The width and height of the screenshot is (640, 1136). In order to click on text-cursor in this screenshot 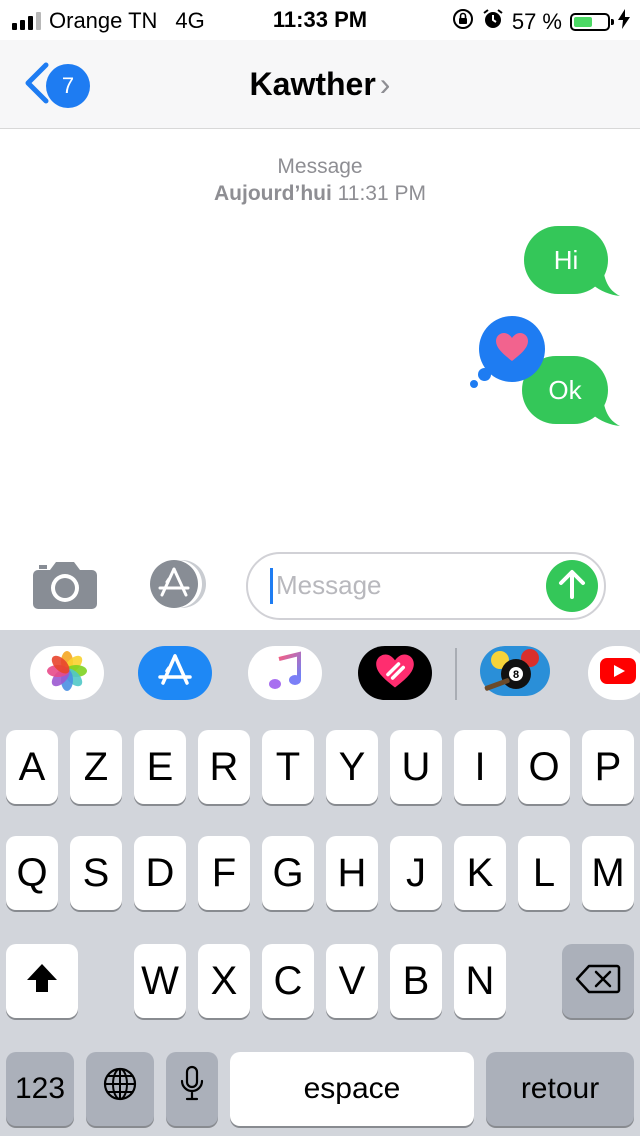, I will do `click(271, 586)`.